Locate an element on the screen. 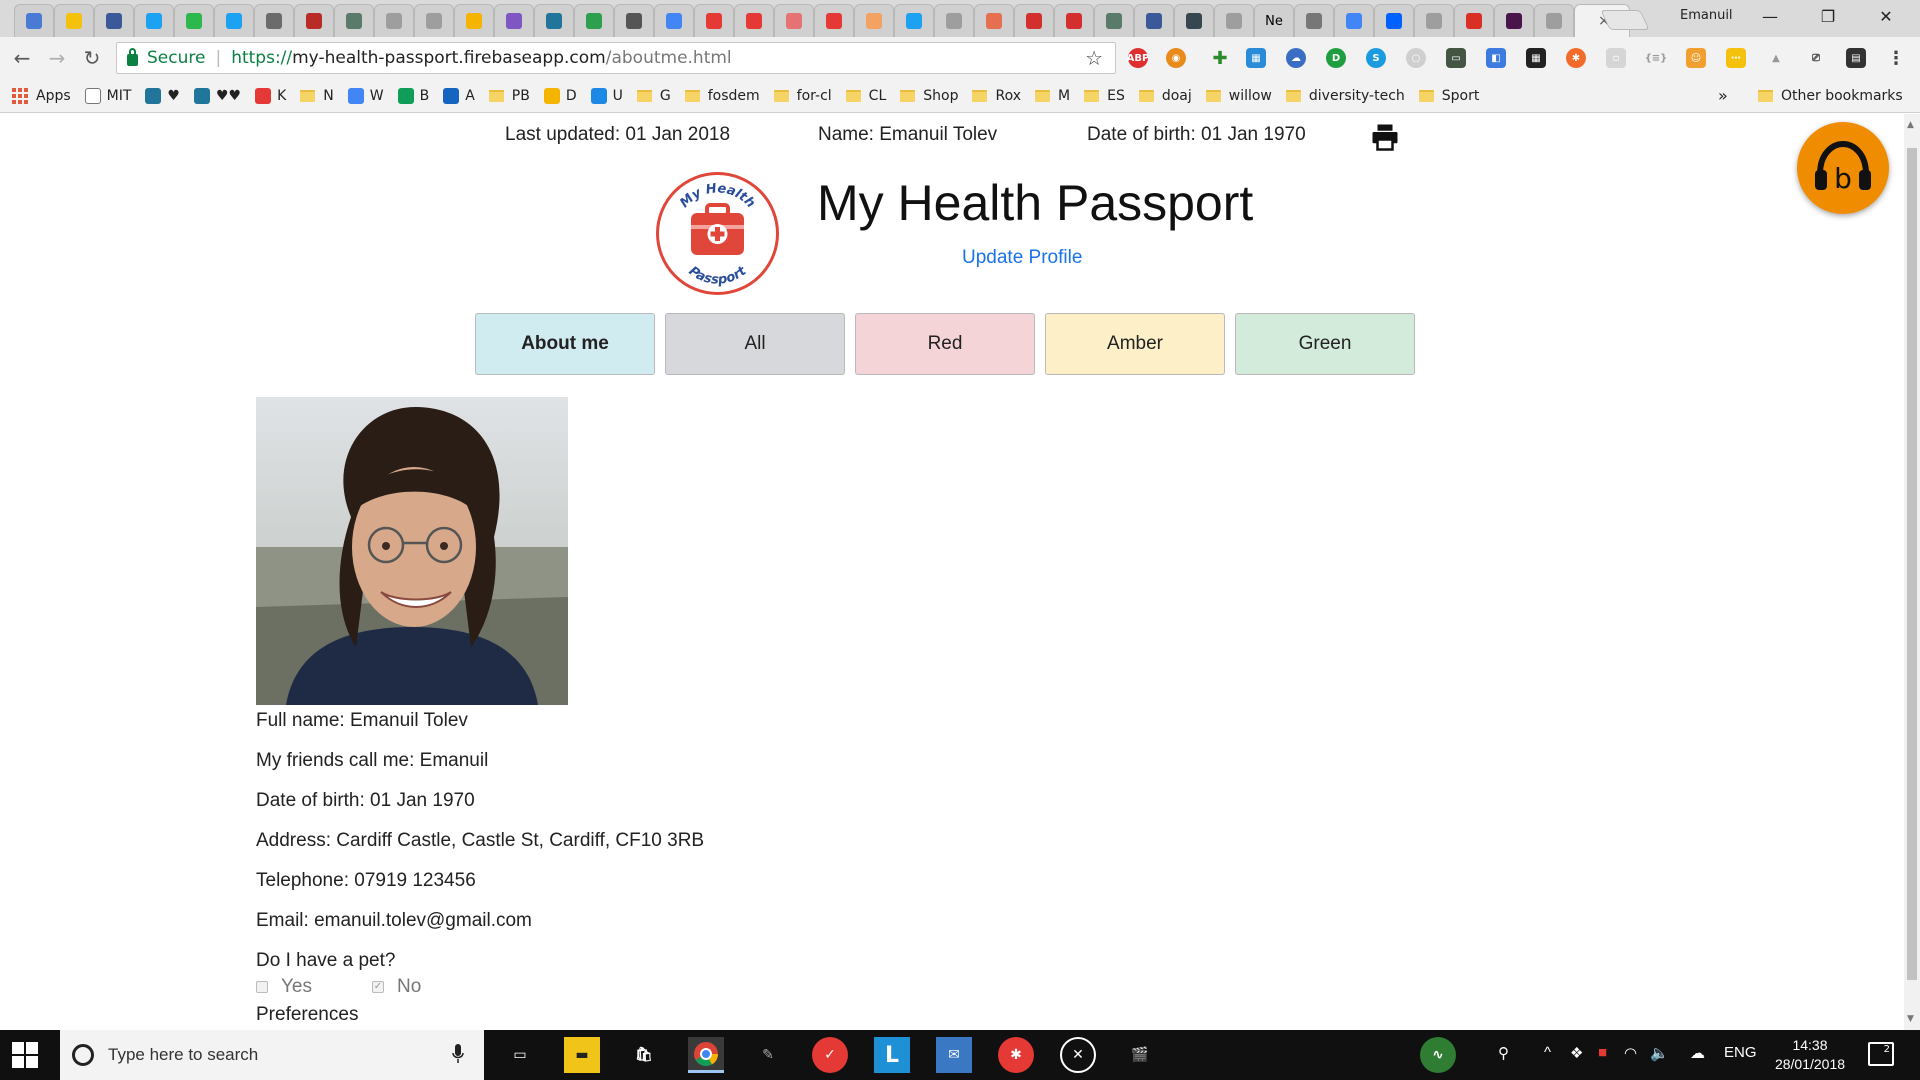 The image size is (1920, 1080). wifi-icon: ◠ is located at coordinates (1630, 1053).